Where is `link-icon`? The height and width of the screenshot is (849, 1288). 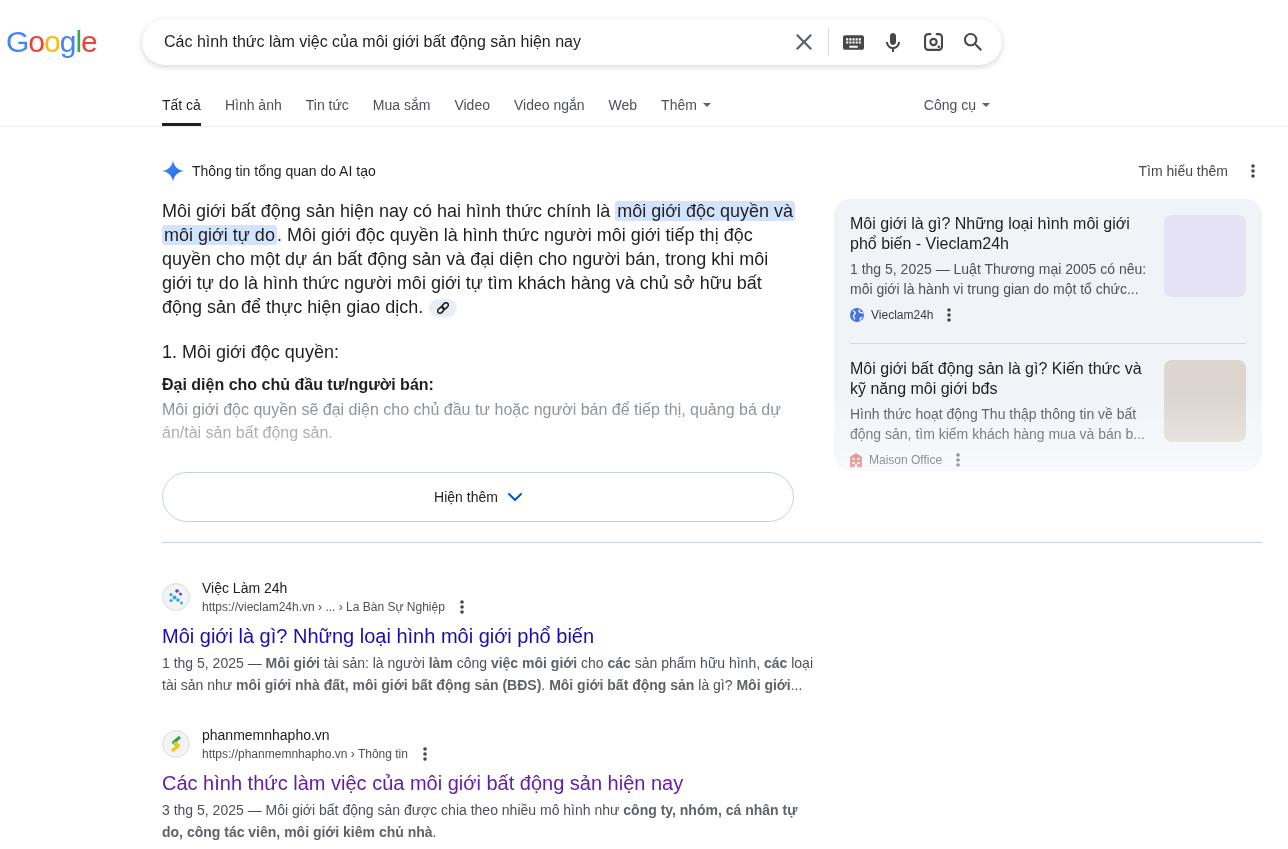
link-icon is located at coordinates (443, 308).